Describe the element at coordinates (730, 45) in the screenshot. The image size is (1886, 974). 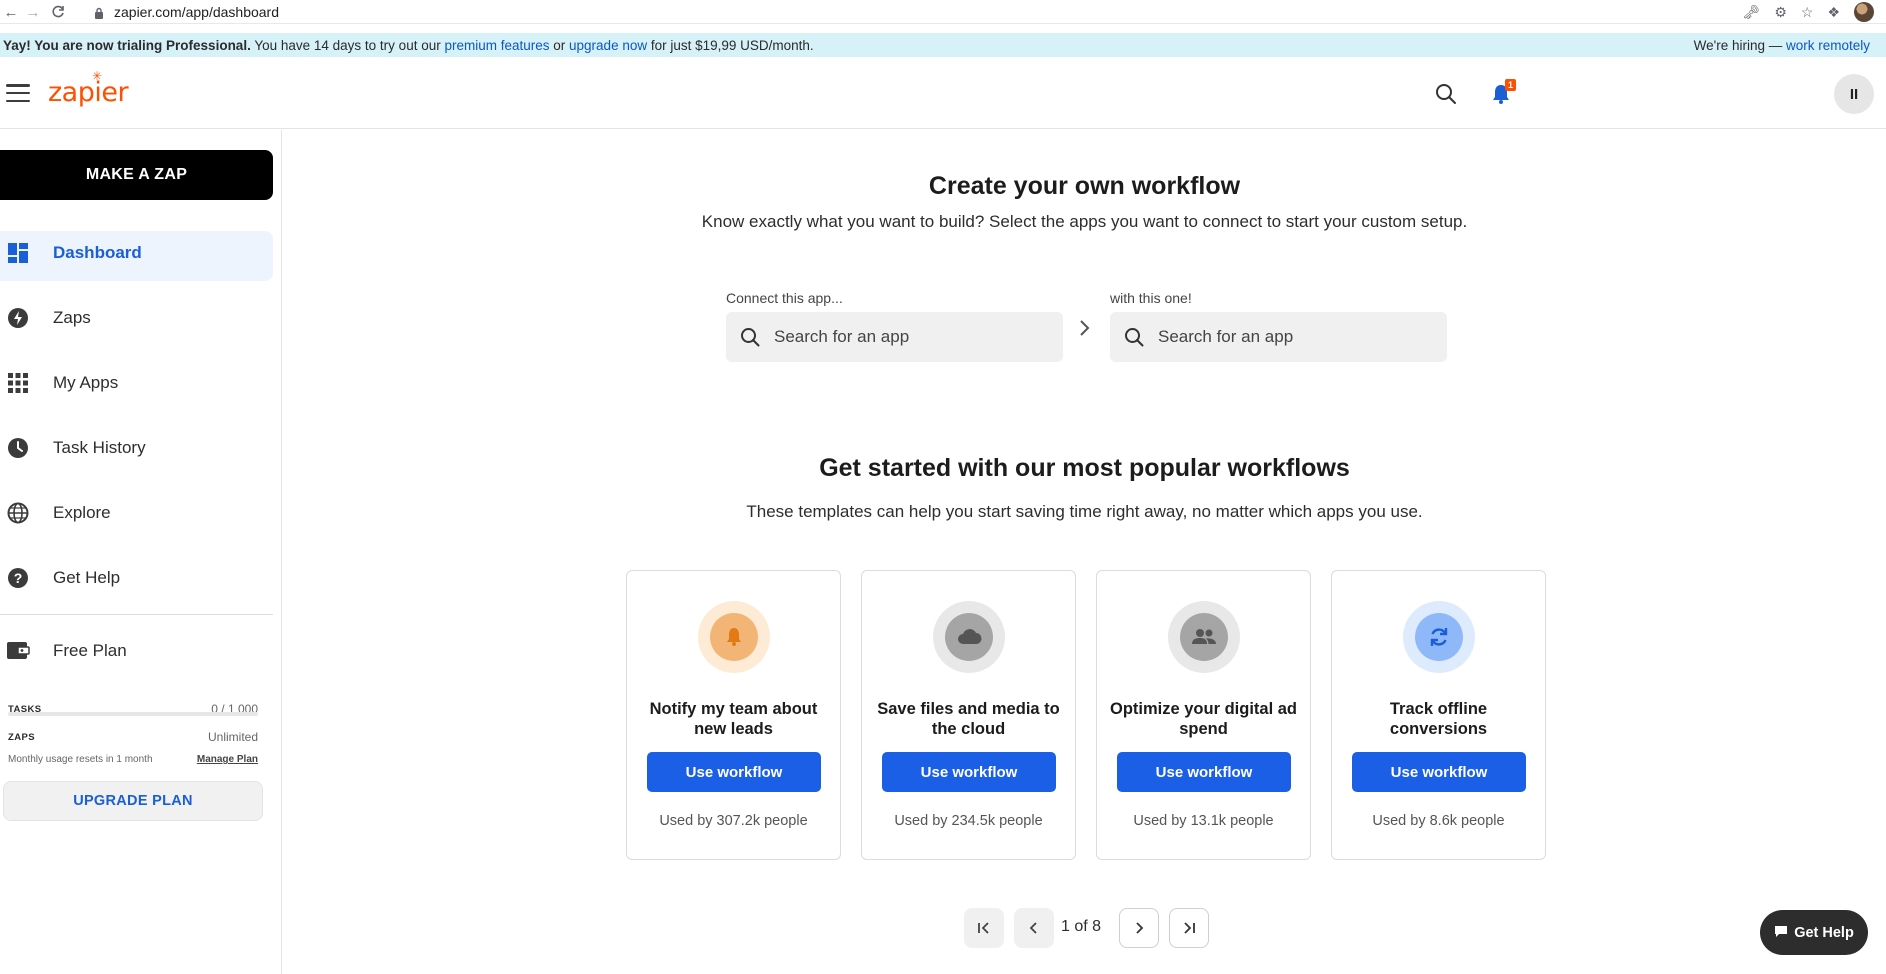
I see `trial-text-3: for just $19,99 USD/month.` at that location.